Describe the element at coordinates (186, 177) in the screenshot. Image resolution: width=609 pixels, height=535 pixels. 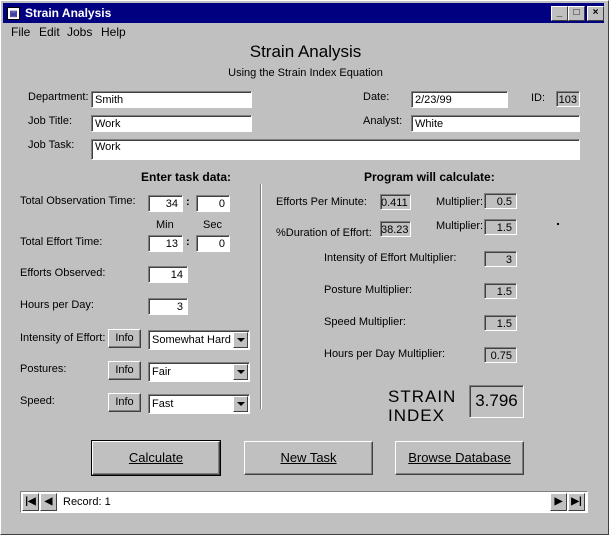
I see `task-heading: Enter task data:` at that location.